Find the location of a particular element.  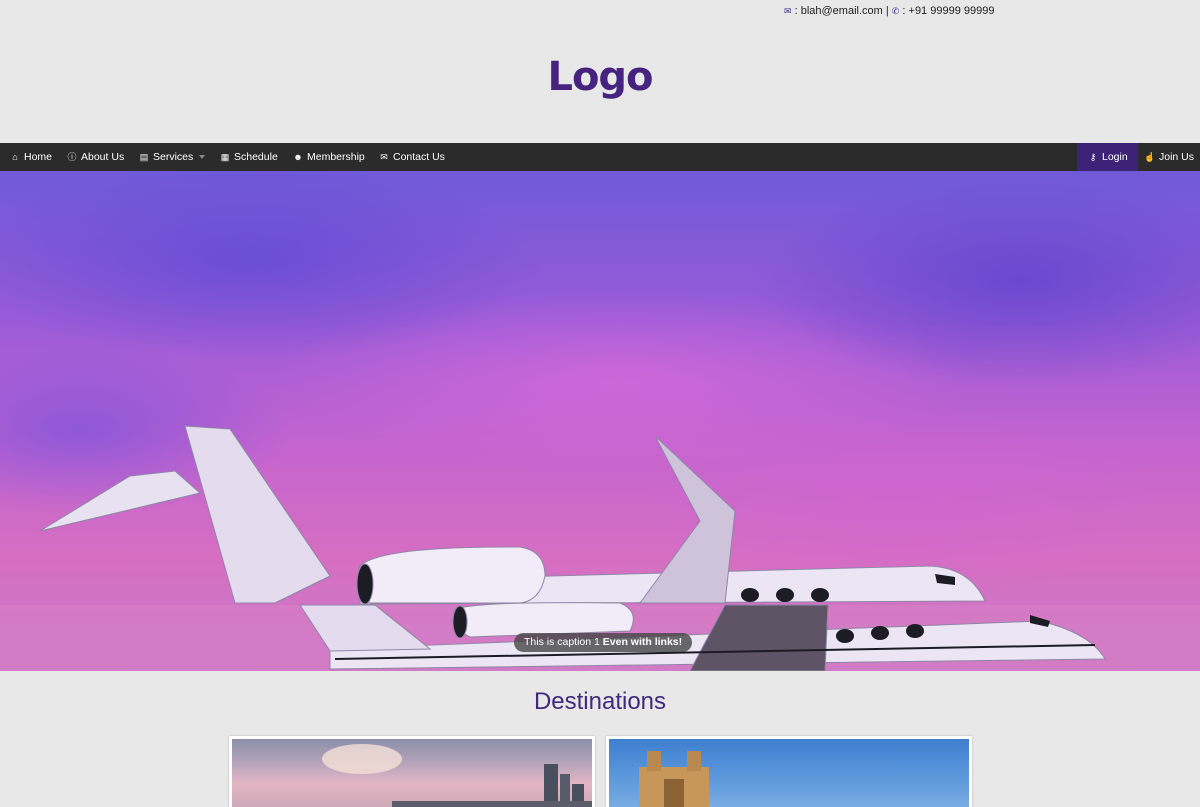

nav-label: Join Us is located at coordinates (1177, 157).